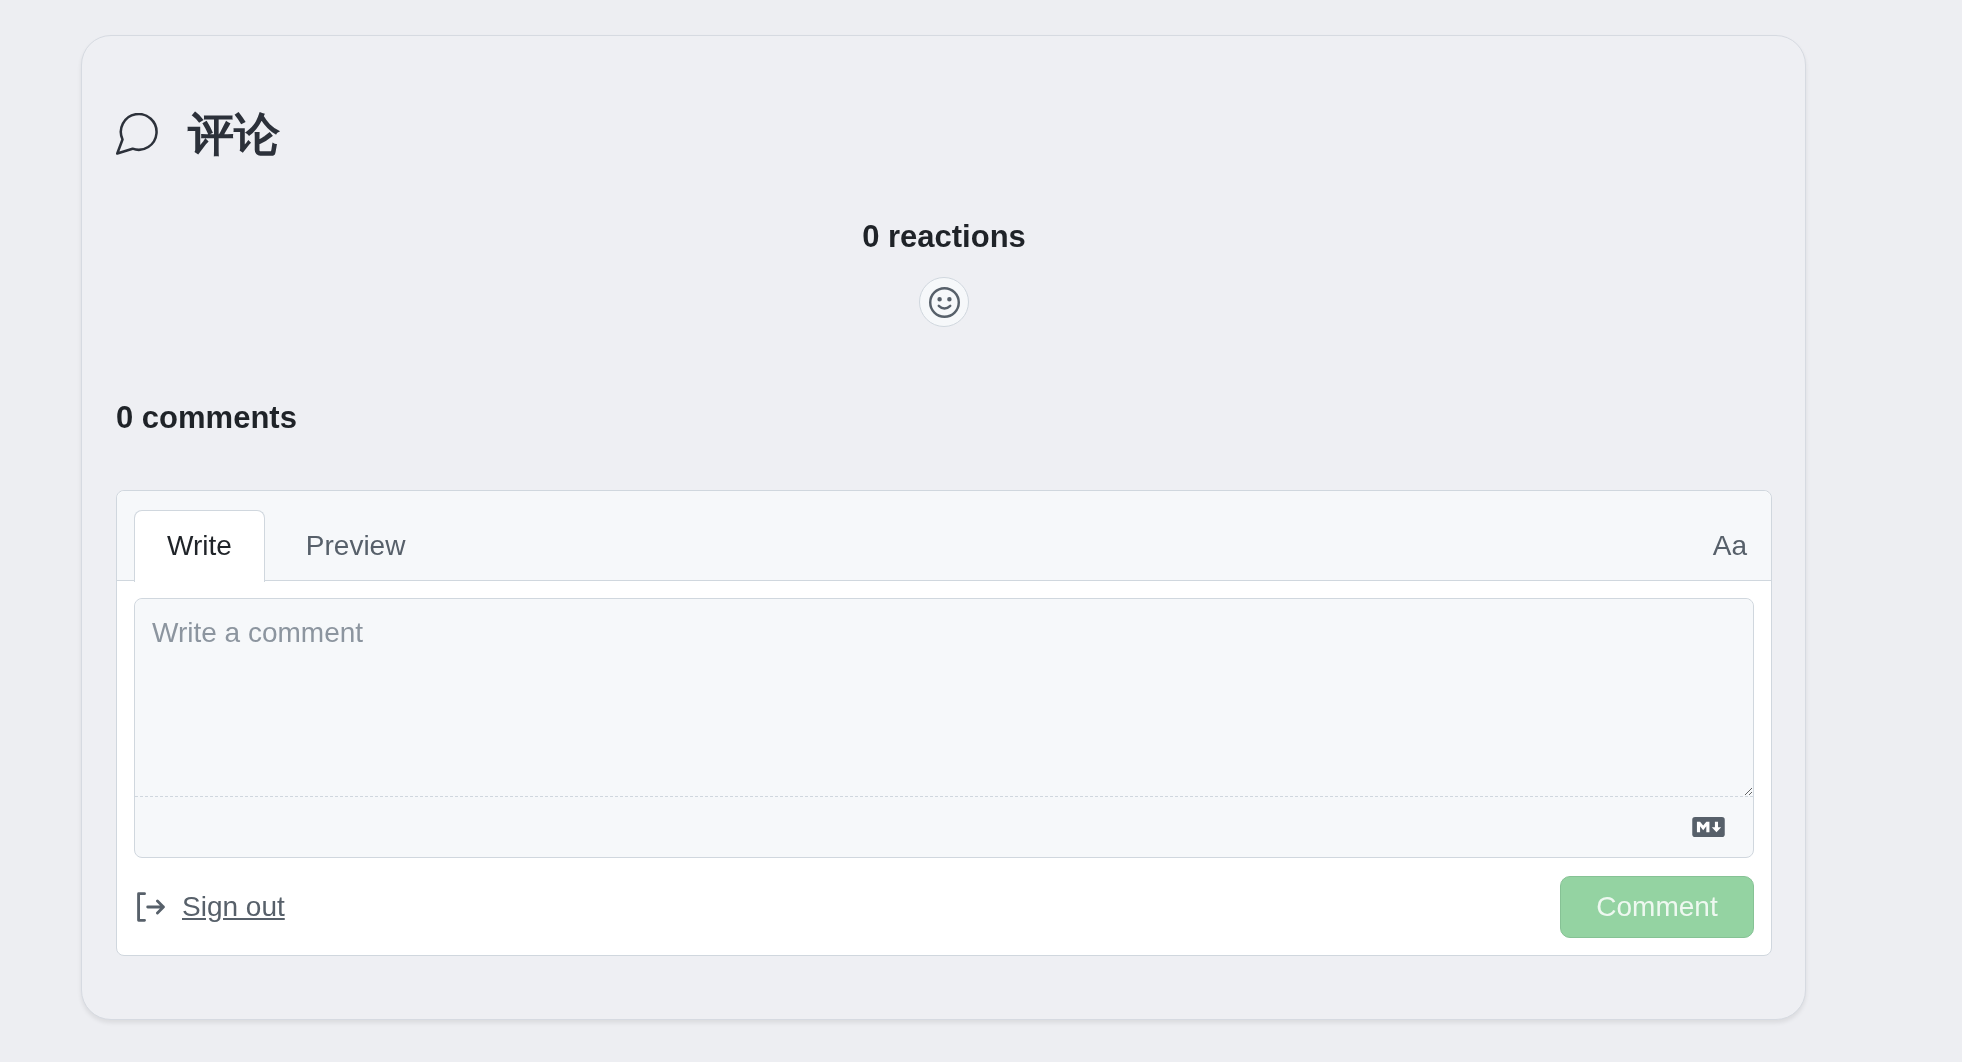 This screenshot has width=1962, height=1062. Describe the element at coordinates (355, 545) in the screenshot. I see `editor-tab: Preview` at that location.